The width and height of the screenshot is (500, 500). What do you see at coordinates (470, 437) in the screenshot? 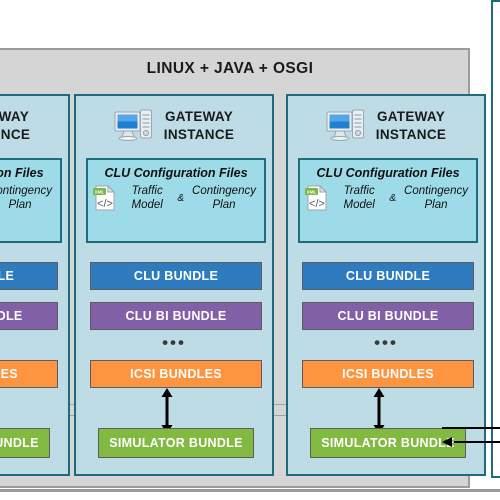
I see `connector-arrows` at bounding box center [470, 437].